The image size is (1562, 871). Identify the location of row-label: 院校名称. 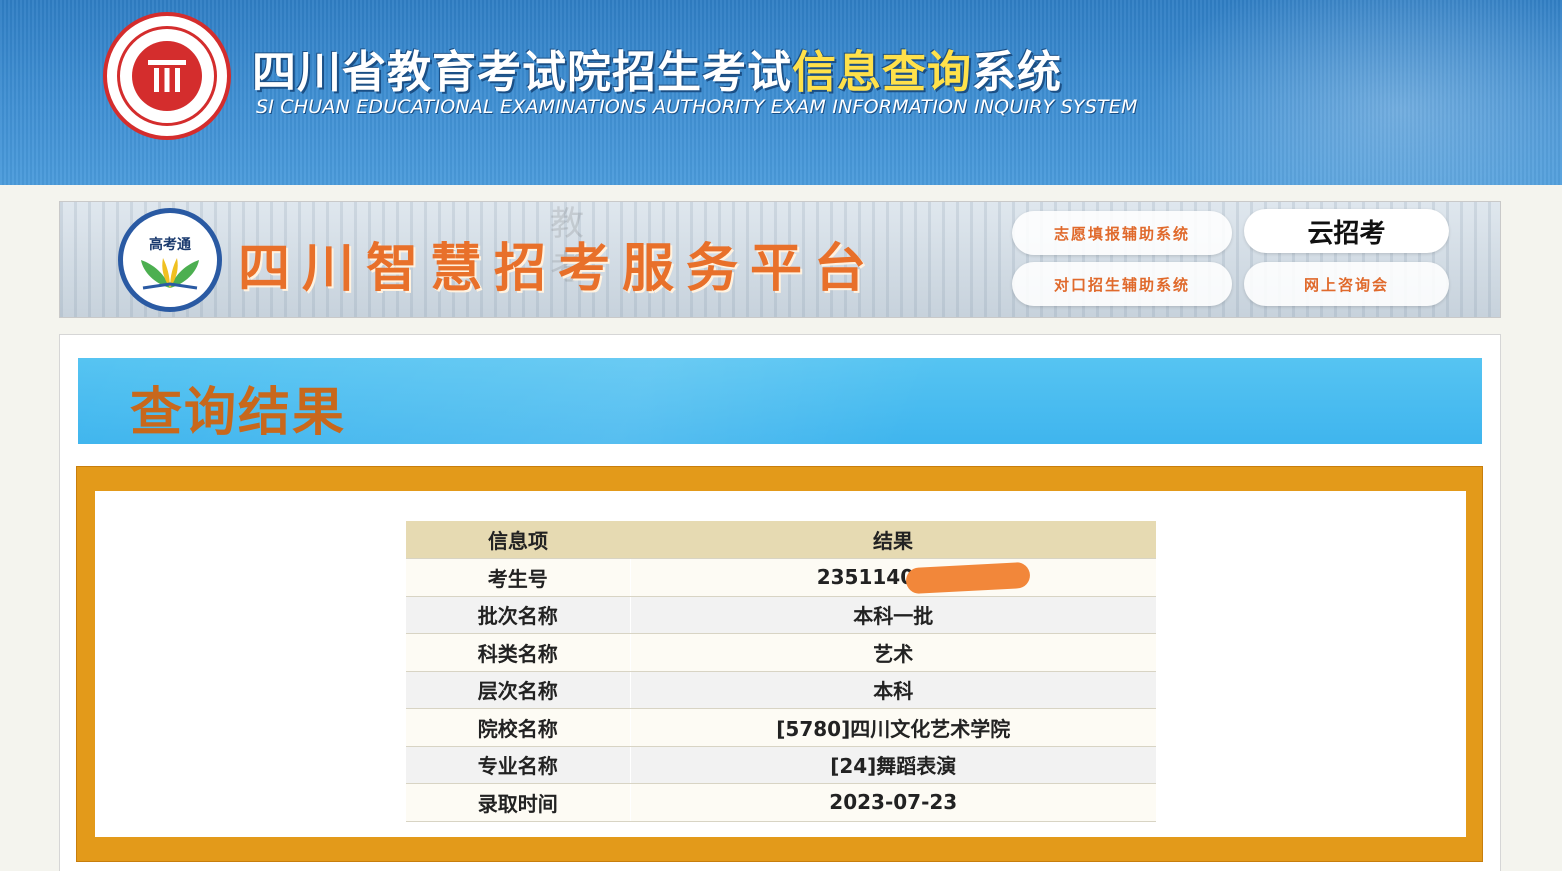
(518, 727).